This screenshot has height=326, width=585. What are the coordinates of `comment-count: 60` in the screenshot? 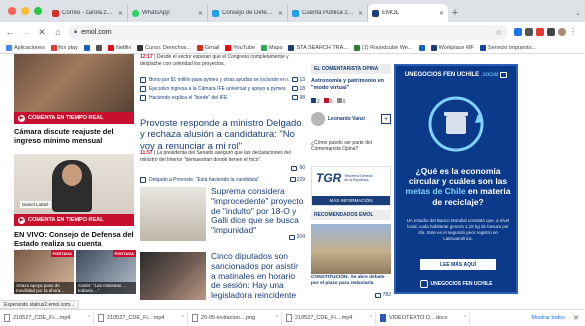 It's located at (287, 168).